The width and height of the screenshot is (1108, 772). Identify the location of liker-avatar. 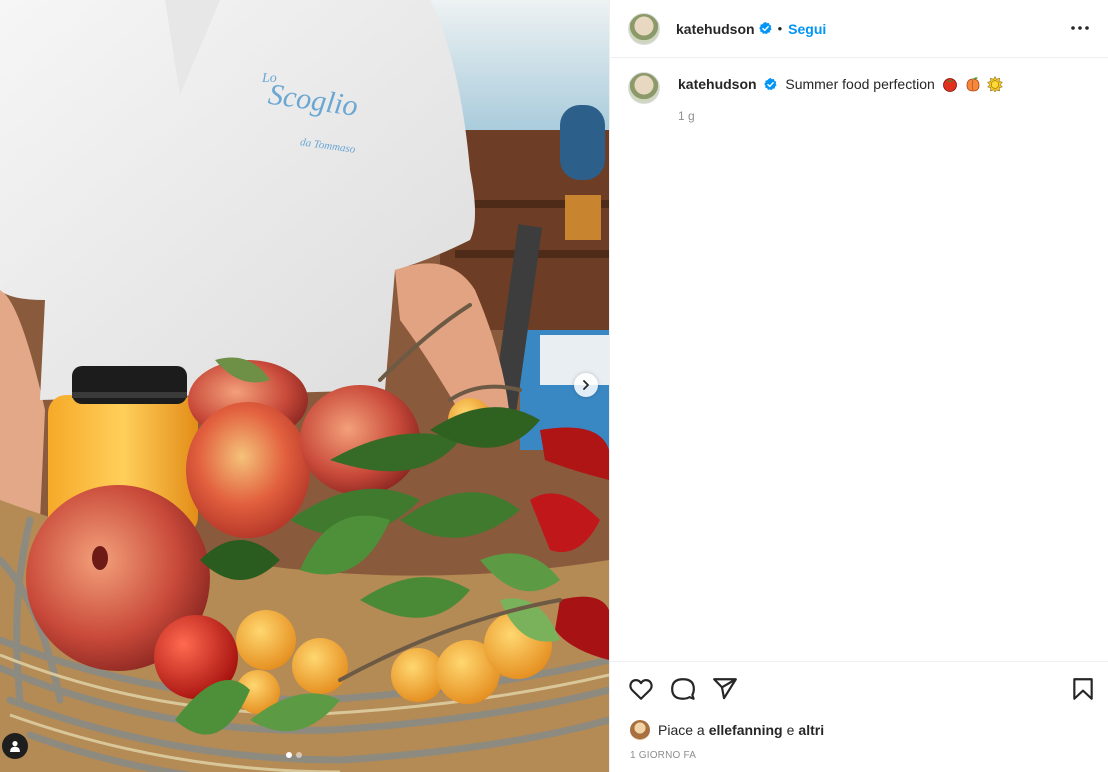
(640, 730).